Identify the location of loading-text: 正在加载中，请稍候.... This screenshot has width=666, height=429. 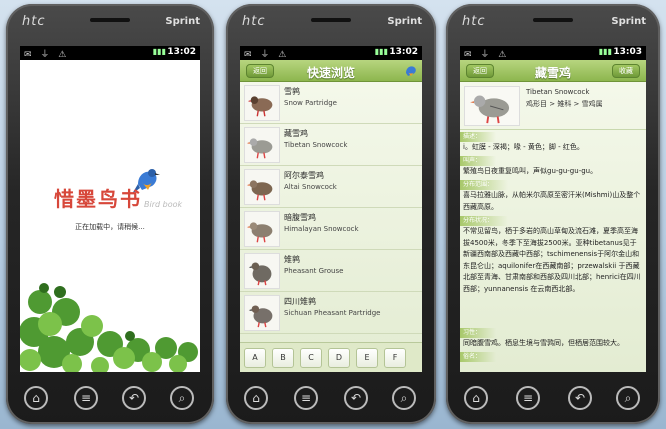
(110, 227).